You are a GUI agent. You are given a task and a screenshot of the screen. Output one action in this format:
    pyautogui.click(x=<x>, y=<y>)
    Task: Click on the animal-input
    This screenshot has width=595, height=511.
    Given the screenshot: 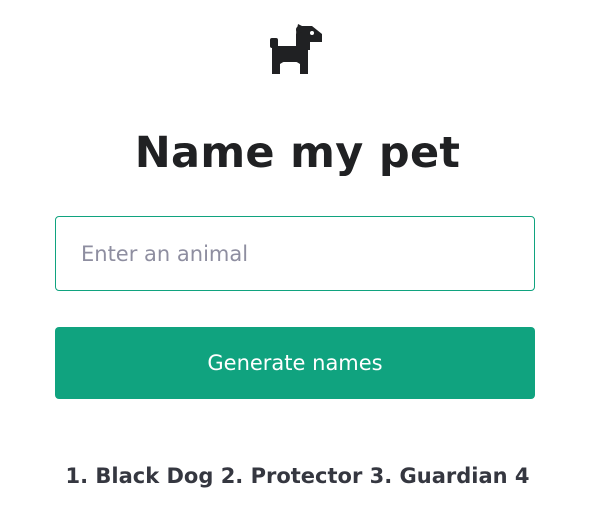 What is the action you would take?
    pyautogui.click(x=295, y=253)
    